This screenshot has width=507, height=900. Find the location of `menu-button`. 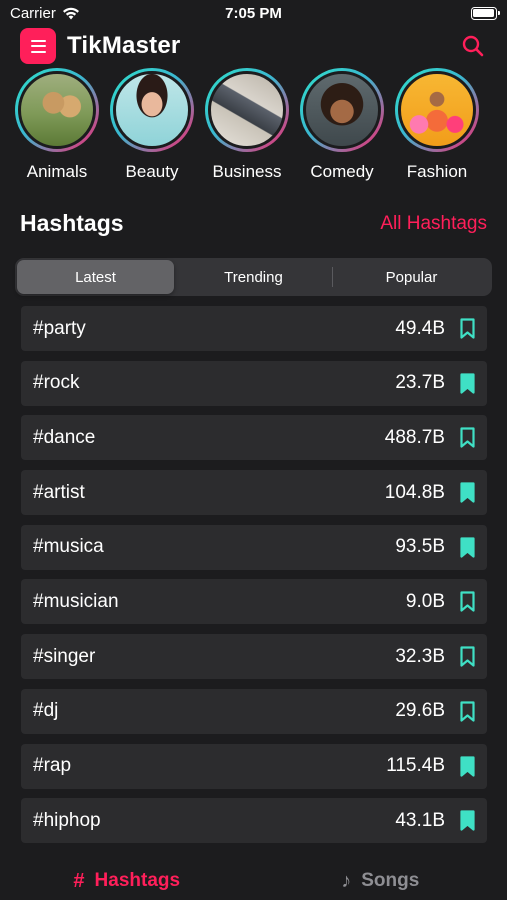

menu-button is located at coordinates (38, 46).